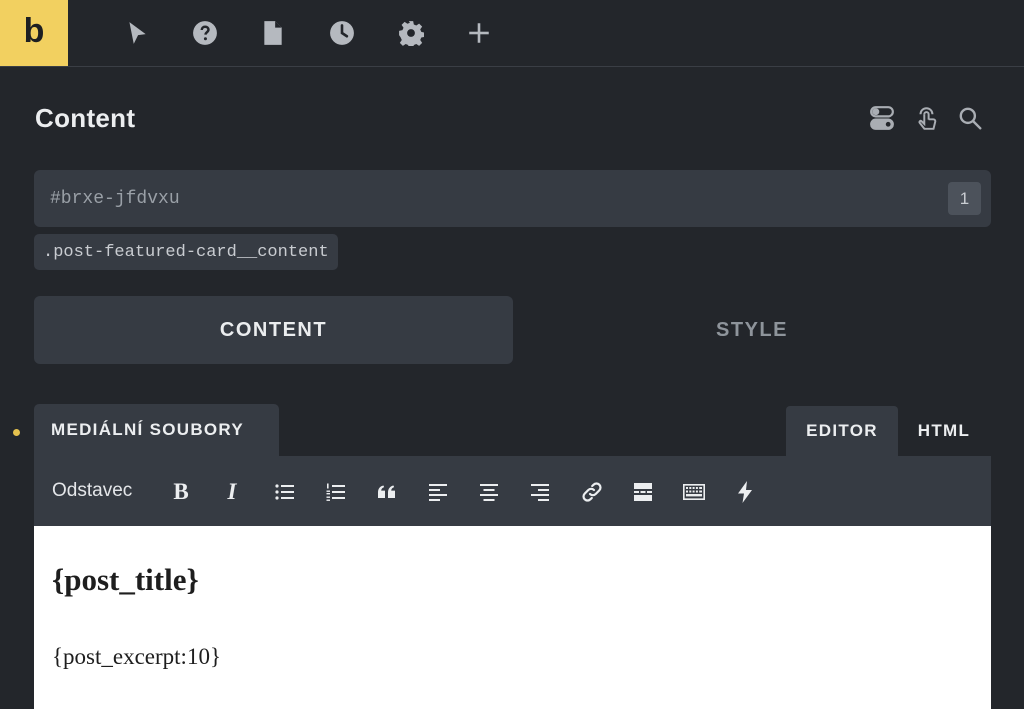 The height and width of the screenshot is (709, 1024). I want to click on link-icon, so click(592, 492).